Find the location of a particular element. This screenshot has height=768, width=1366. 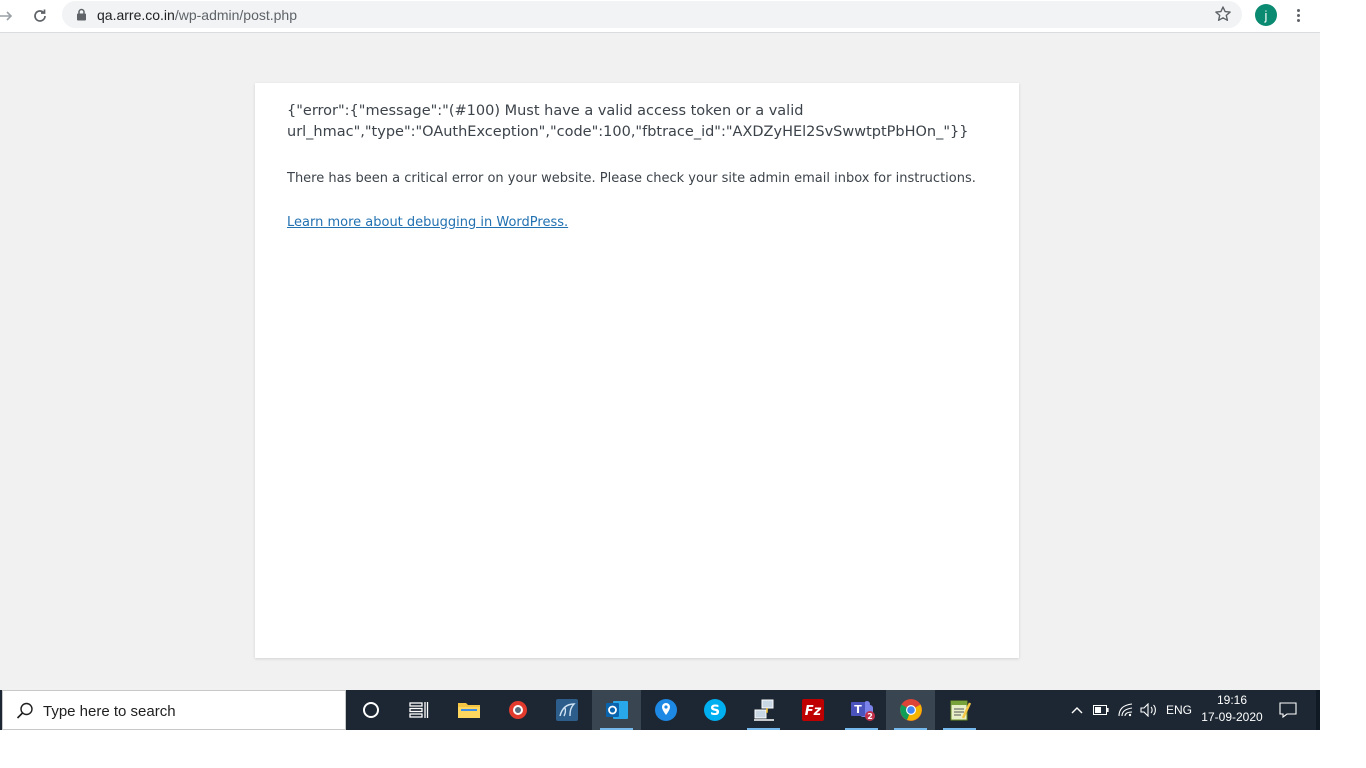

teams-icon: T2 is located at coordinates (862, 711).